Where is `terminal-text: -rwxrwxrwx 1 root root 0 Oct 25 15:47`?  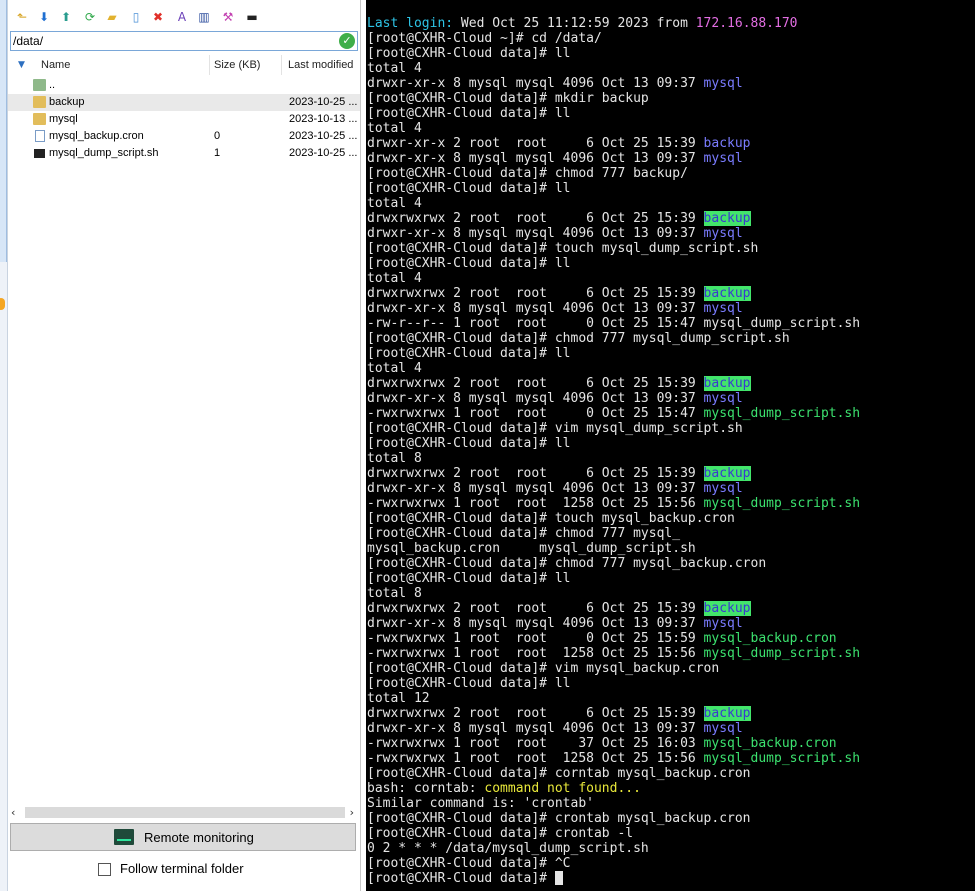
terminal-text: -rwxrwxrwx 1 root root 0 Oct 25 15:47 is located at coordinates (535, 413).